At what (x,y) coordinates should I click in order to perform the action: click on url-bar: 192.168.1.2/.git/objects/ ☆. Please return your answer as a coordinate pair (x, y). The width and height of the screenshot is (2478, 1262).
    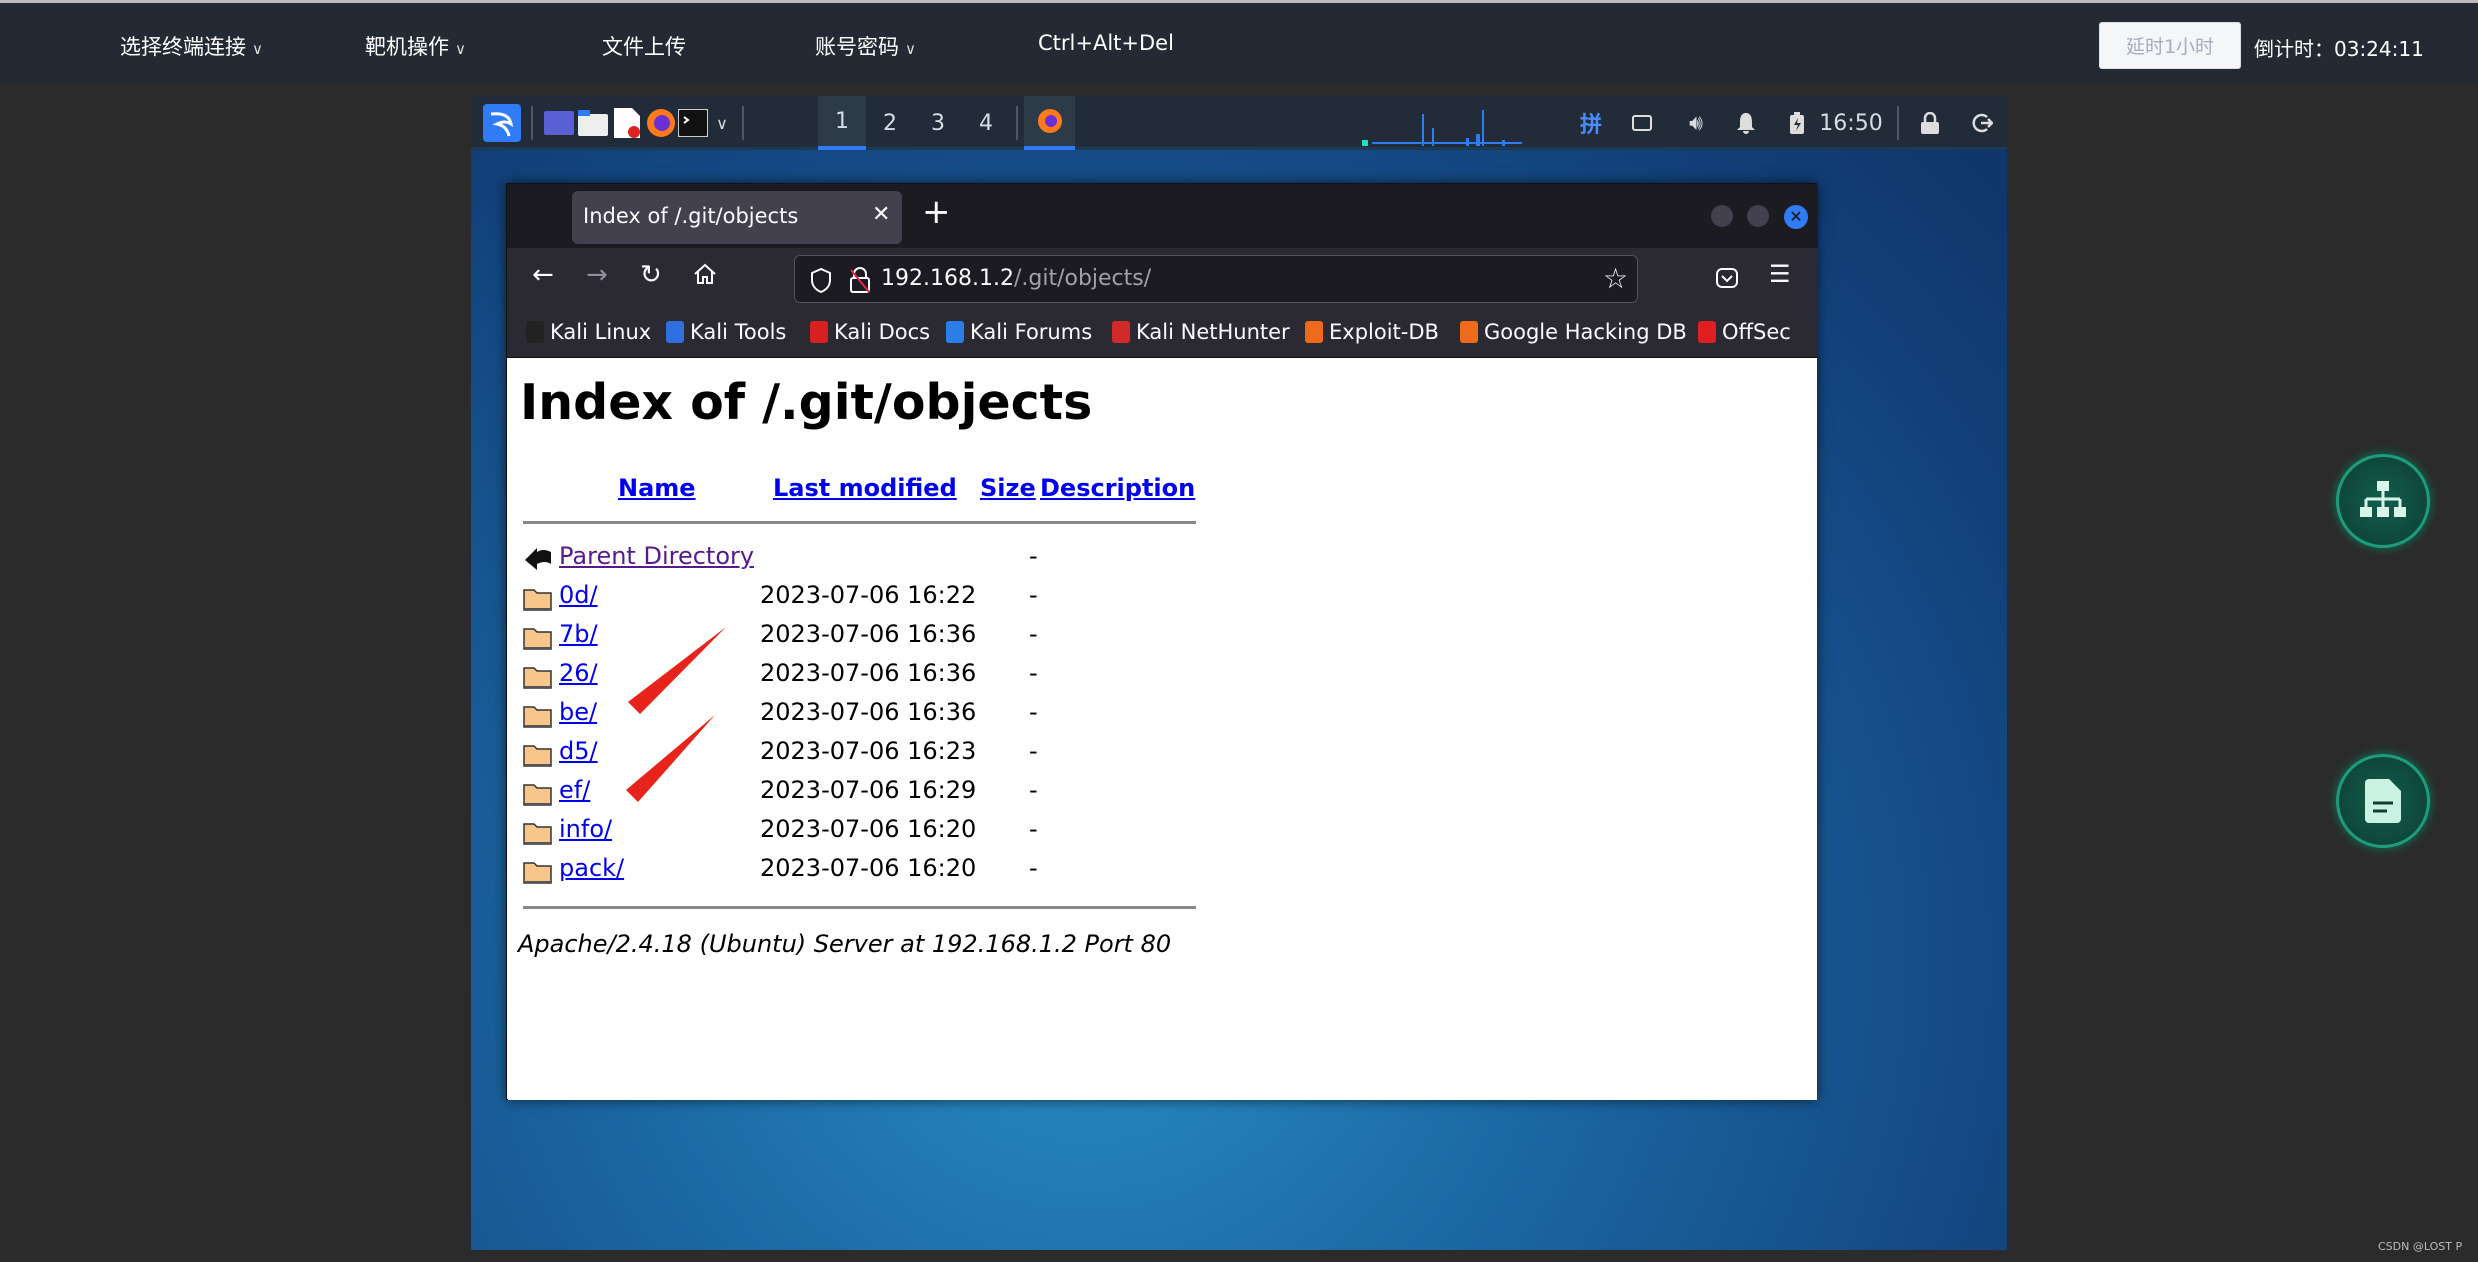
    Looking at the image, I should click on (1216, 279).